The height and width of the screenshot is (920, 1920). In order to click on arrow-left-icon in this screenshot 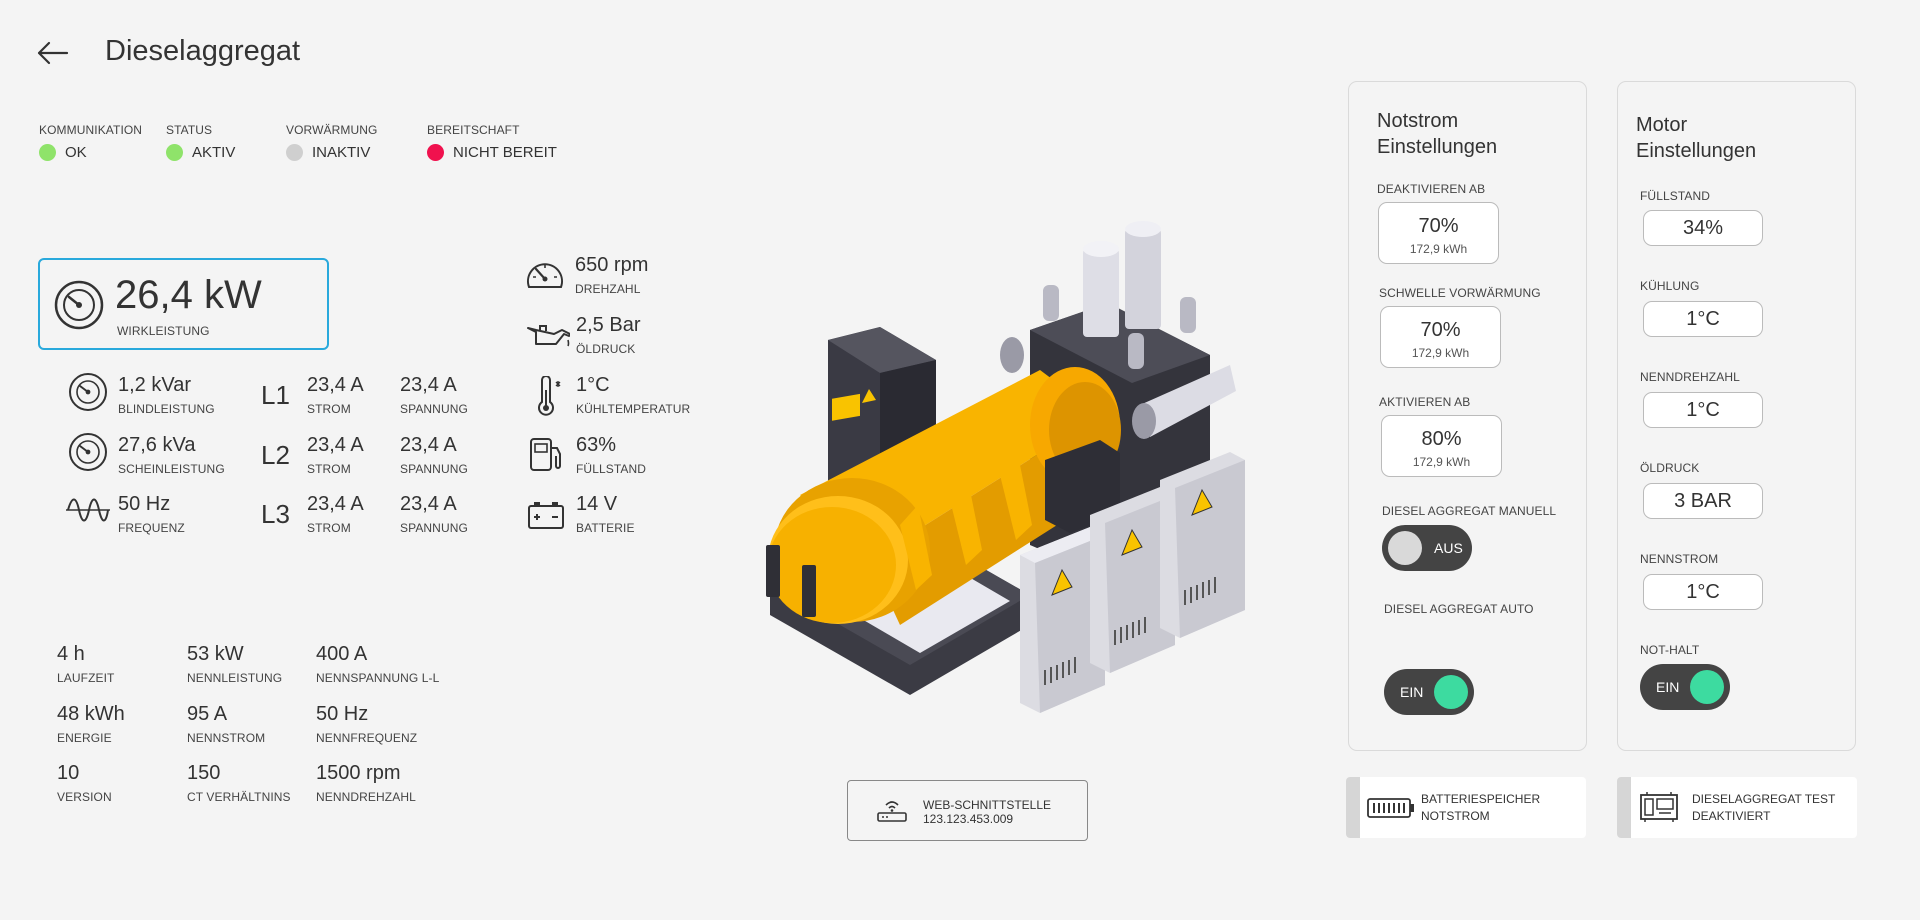, I will do `click(53, 53)`.